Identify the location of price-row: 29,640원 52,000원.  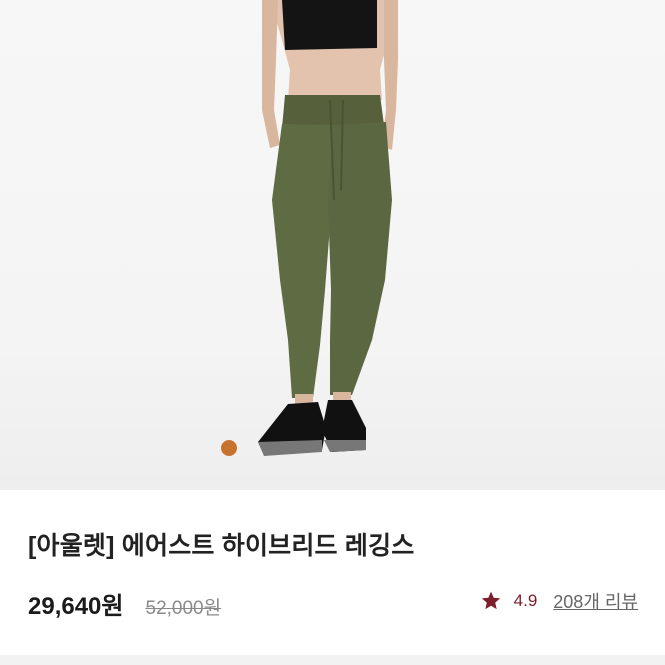
(124, 603).